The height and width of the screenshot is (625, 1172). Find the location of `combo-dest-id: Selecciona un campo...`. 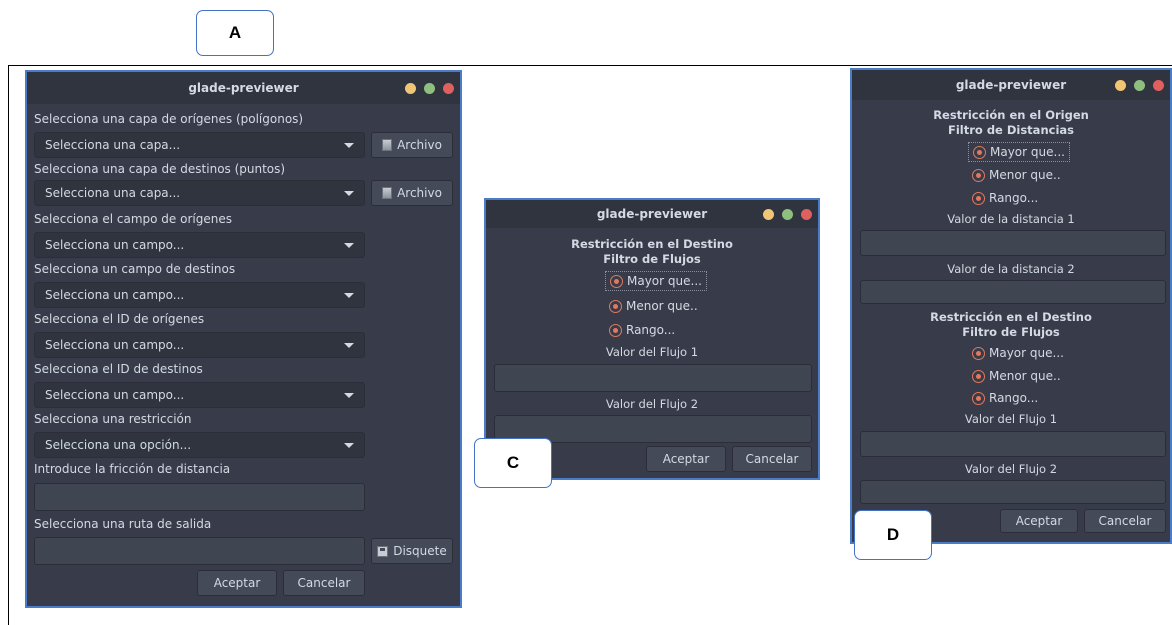

combo-dest-id: Selecciona un campo... is located at coordinates (199, 395).